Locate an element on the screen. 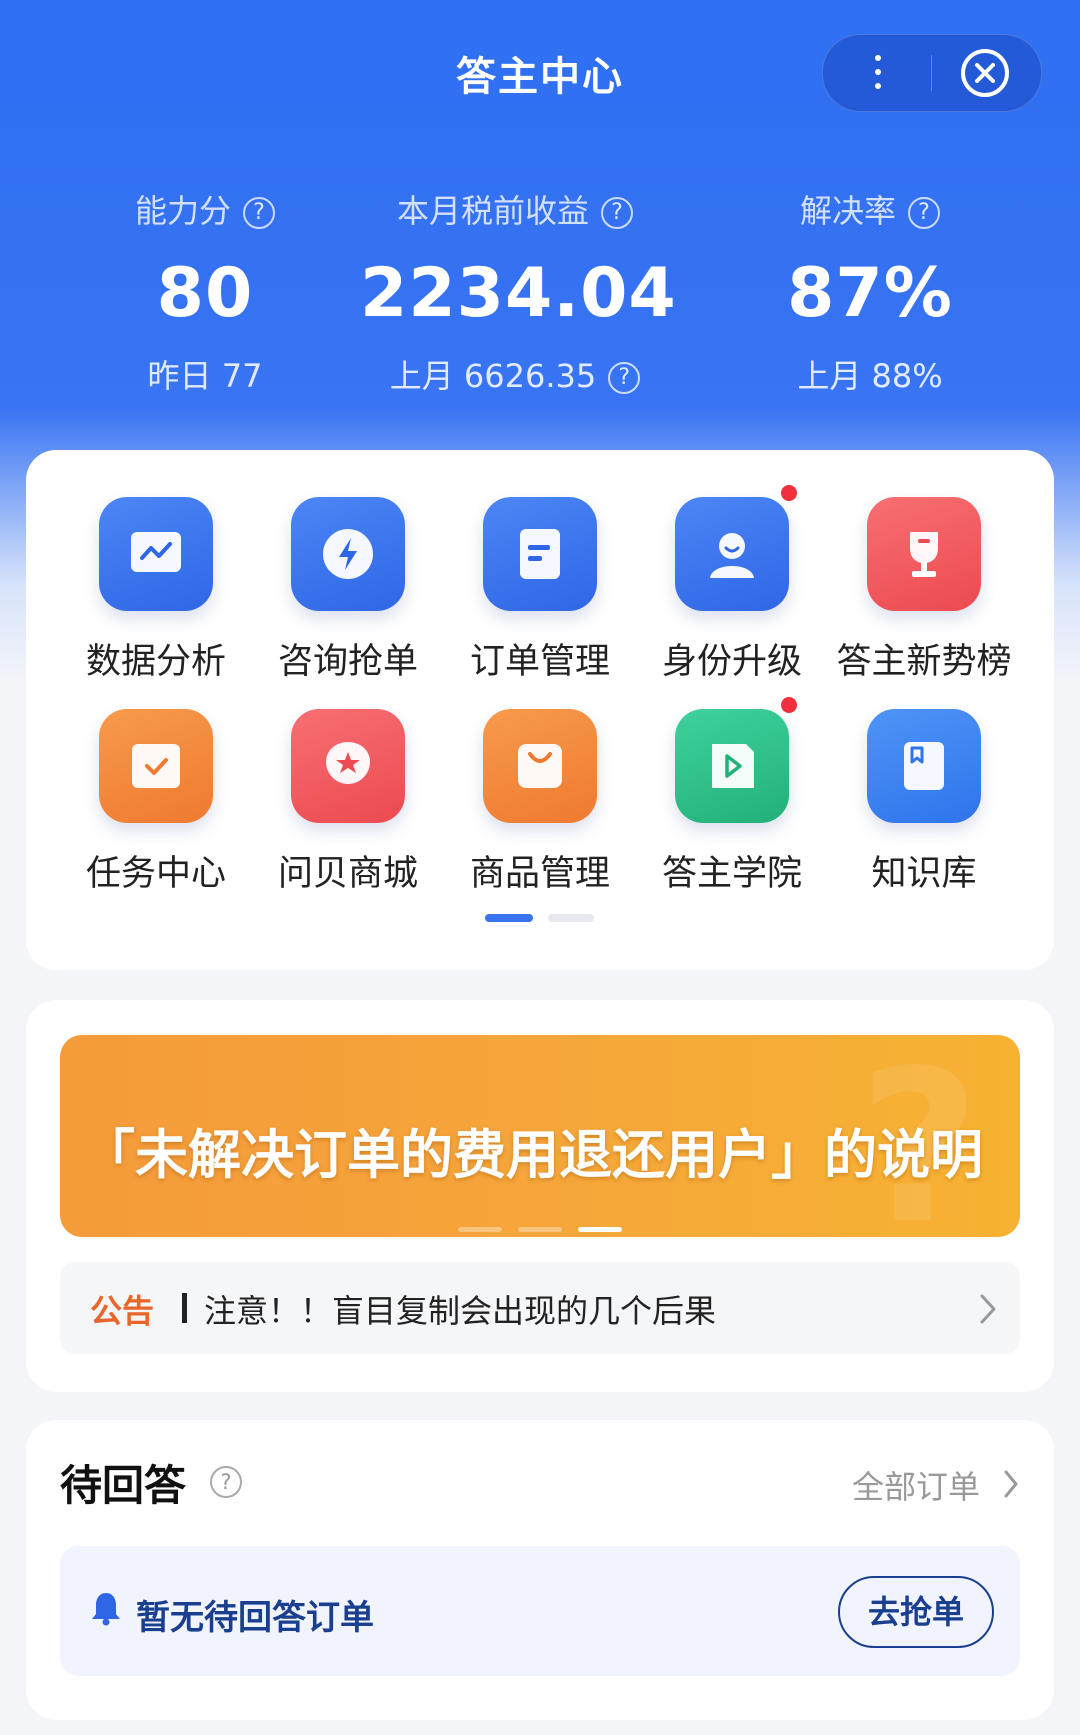  announcement-bar: 公告 注意！！盲目复制会出现的几个后果 is located at coordinates (540, 1308).